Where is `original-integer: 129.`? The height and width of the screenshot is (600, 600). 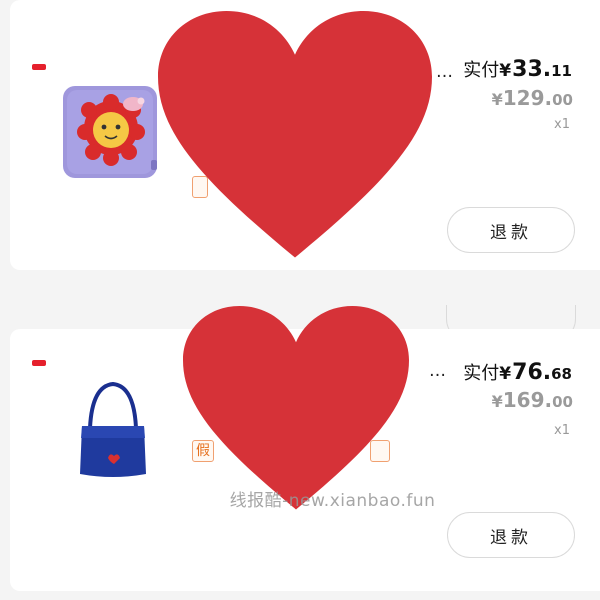 original-integer: 129. is located at coordinates (527, 98).